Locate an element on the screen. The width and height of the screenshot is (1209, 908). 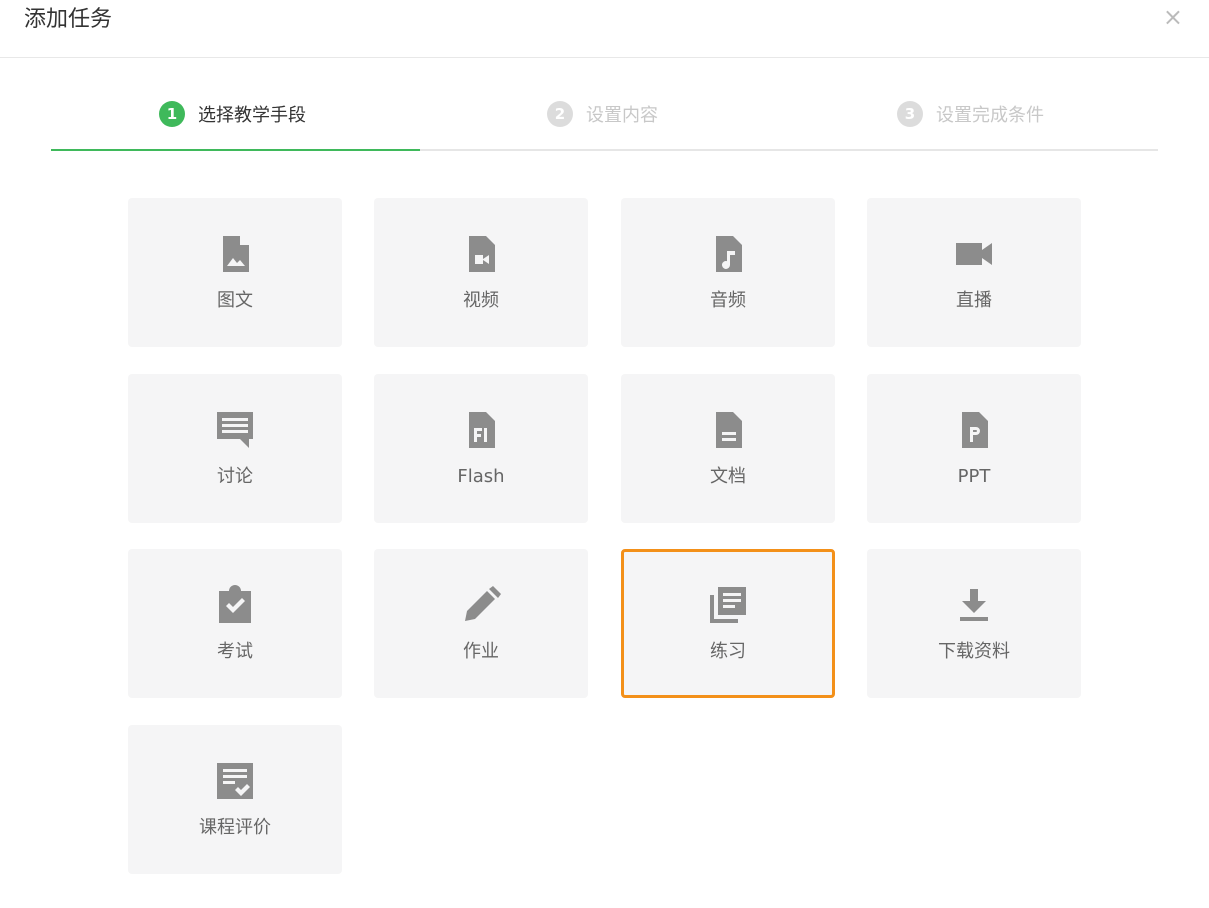
file-image-icon is located at coordinates (236, 254).